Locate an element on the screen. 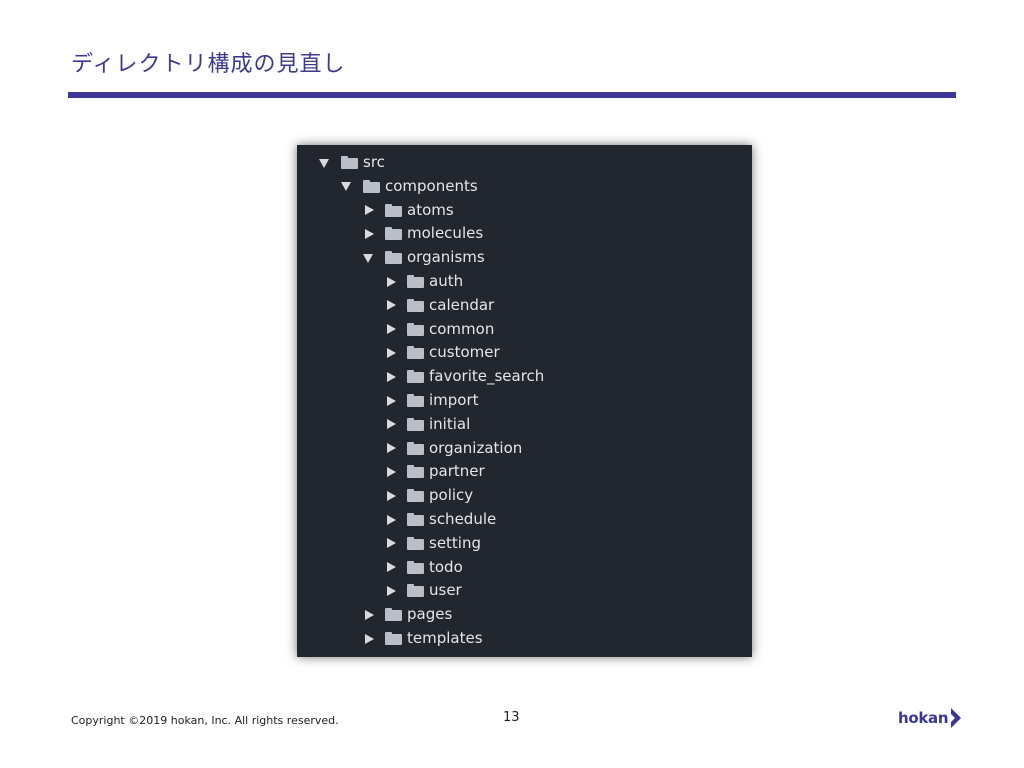 Image resolution: width=1024 pixels, height=768 pixels. tree-item-user: user is located at coordinates (423, 590).